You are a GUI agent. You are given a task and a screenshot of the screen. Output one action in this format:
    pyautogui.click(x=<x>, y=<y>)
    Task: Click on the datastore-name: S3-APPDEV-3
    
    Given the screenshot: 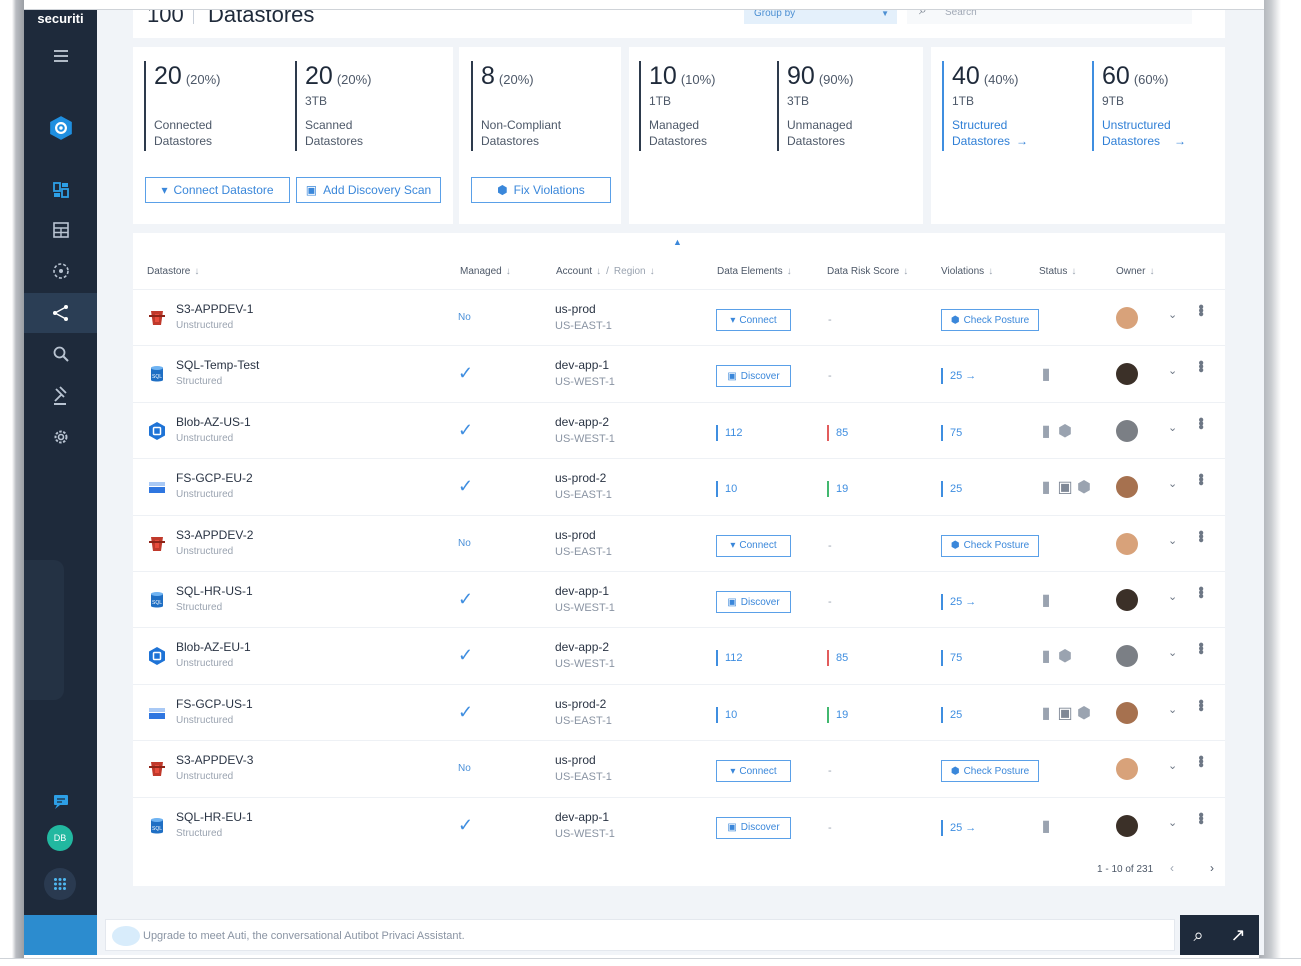 What is the action you would take?
    pyautogui.click(x=214, y=760)
    